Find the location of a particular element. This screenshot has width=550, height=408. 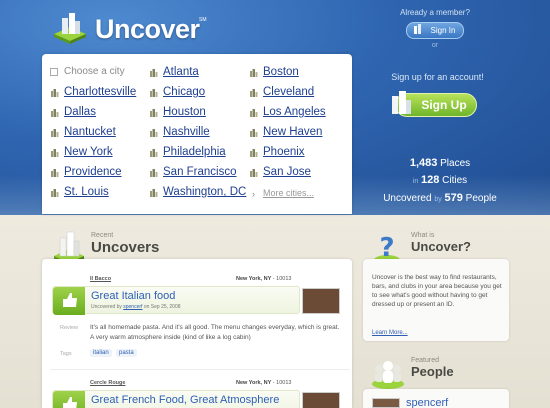

member-box: Already a member? Sign In or is located at coordinates (435, 28).